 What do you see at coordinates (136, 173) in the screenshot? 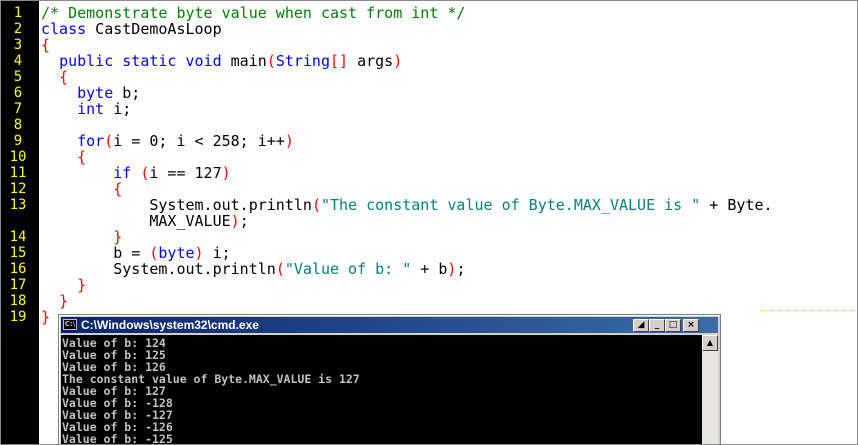
I see `code-line: if (i == 127)` at bounding box center [136, 173].